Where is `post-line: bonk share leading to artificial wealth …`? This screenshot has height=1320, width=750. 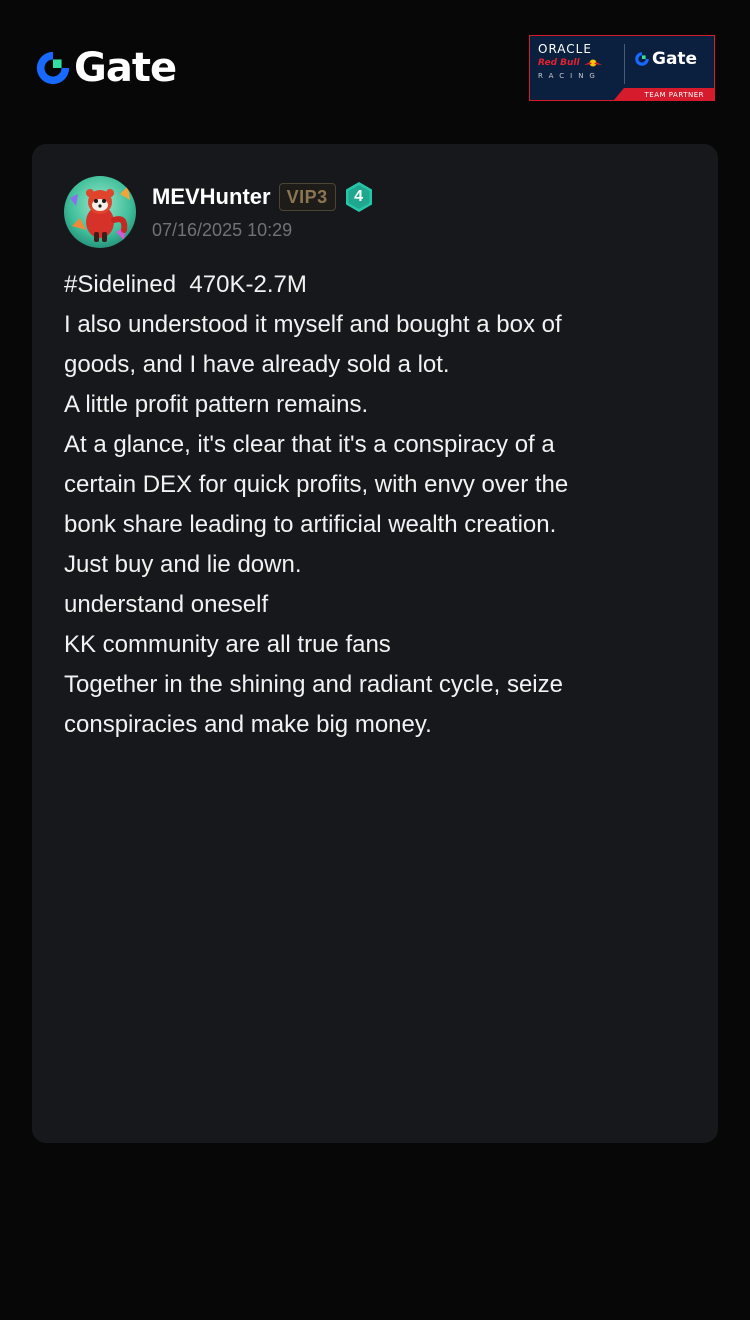
post-line: bonk share leading to artificial wealth … is located at coordinates (310, 524).